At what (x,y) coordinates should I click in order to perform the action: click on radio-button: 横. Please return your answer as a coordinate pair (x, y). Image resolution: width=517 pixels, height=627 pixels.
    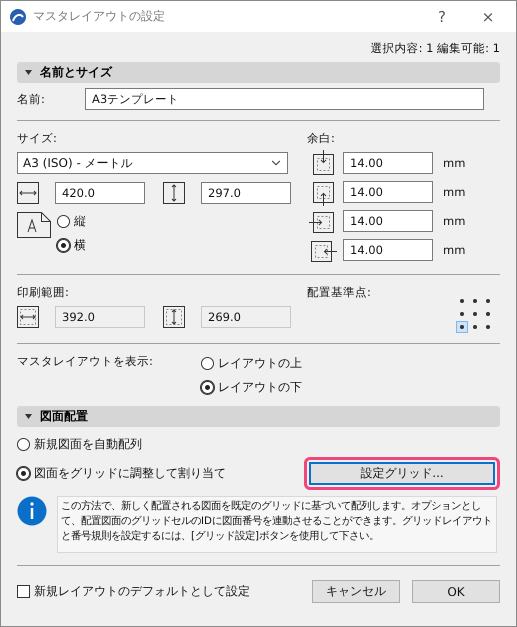
    Looking at the image, I should click on (71, 245).